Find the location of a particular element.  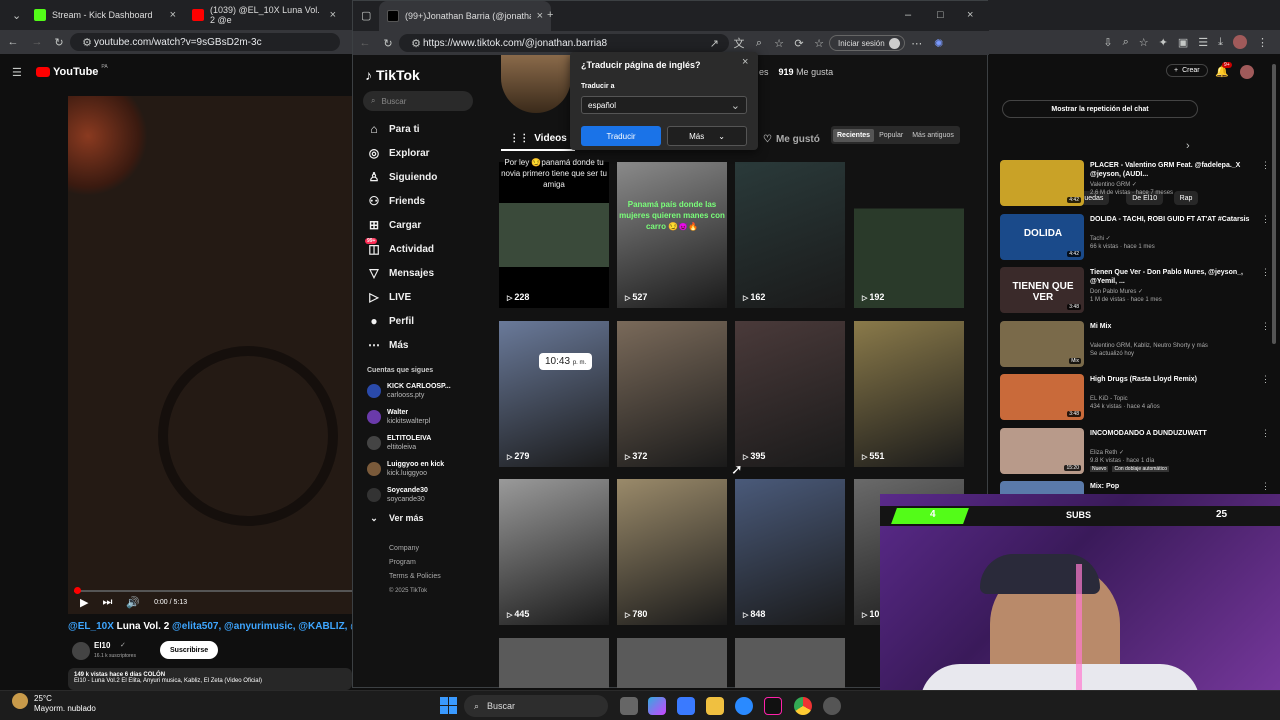

channel-avatar is located at coordinates (81, 651).